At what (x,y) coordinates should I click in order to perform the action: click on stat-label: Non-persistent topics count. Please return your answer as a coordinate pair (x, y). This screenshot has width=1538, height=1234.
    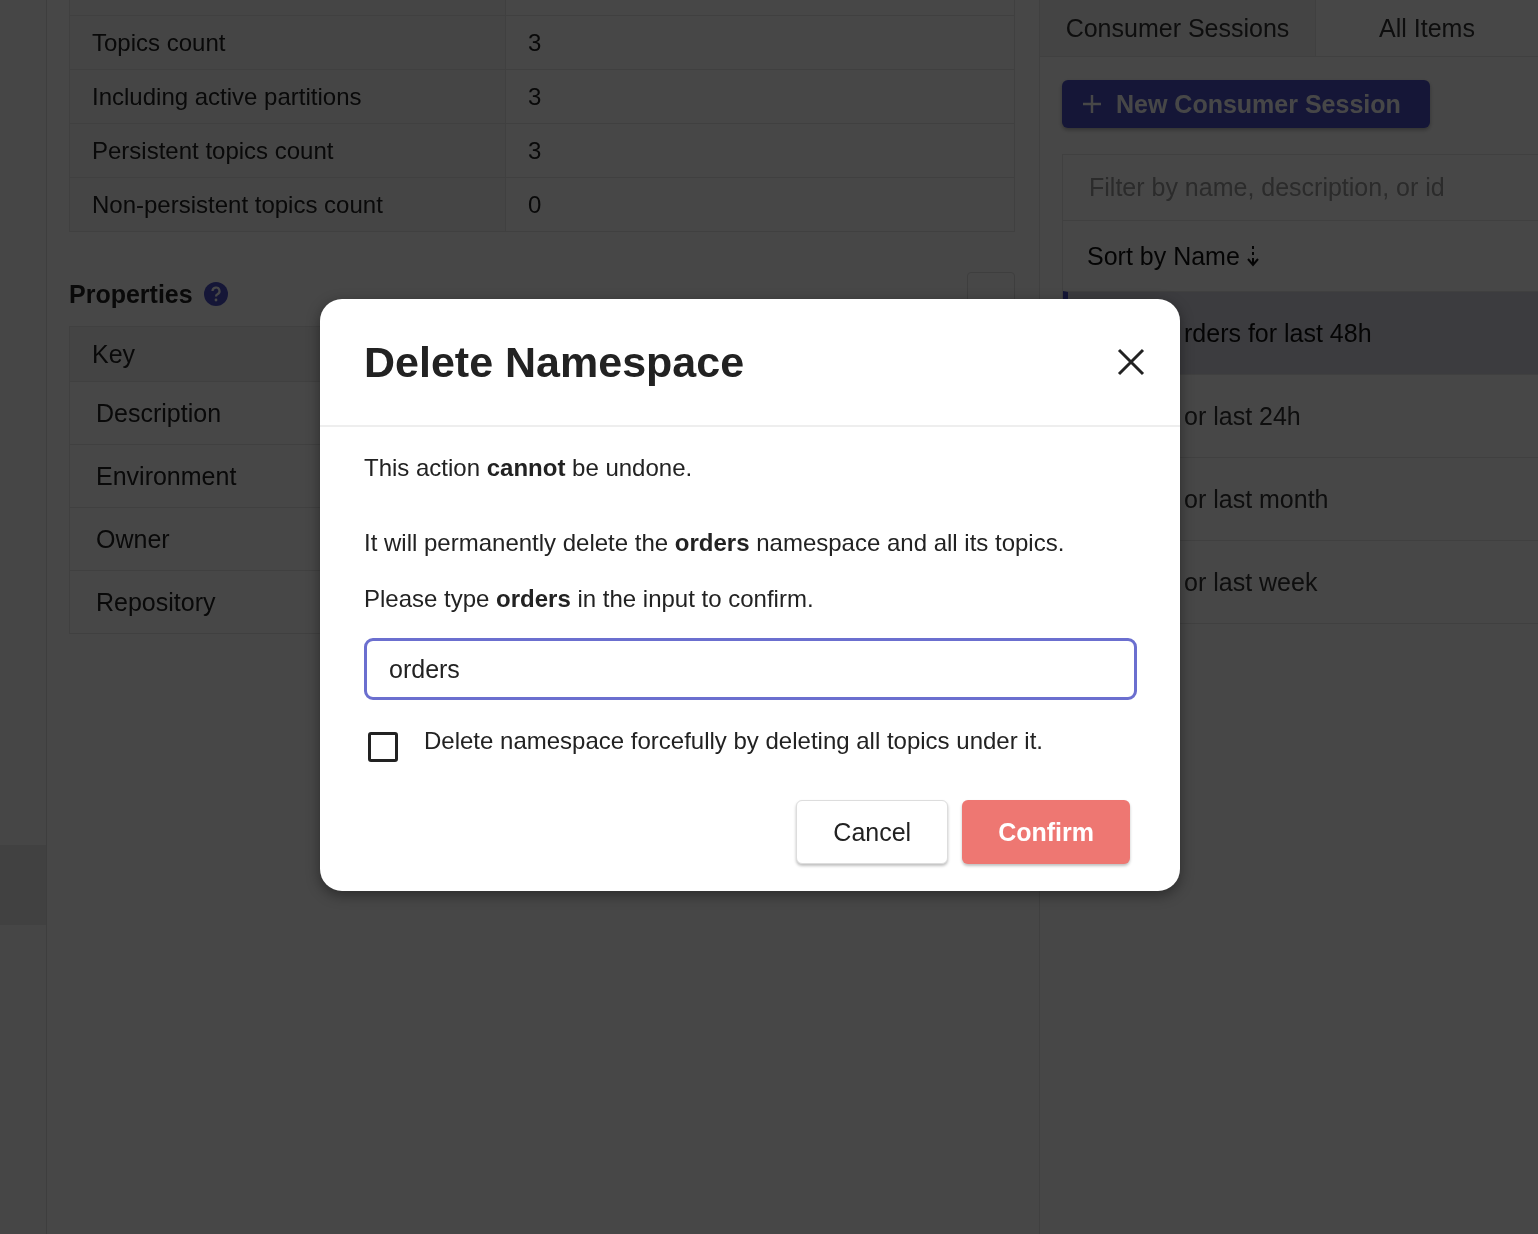
    Looking at the image, I should click on (237, 204).